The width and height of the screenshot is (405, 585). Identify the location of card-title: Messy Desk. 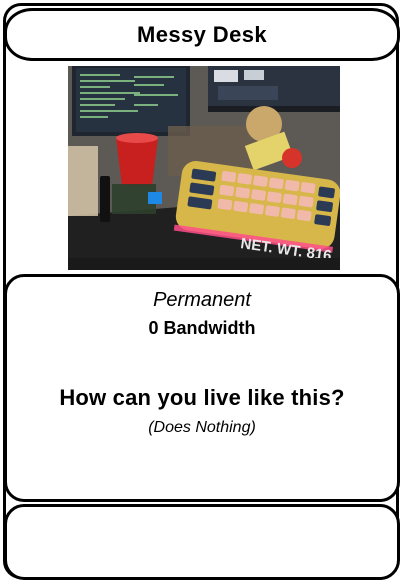
(202, 34).